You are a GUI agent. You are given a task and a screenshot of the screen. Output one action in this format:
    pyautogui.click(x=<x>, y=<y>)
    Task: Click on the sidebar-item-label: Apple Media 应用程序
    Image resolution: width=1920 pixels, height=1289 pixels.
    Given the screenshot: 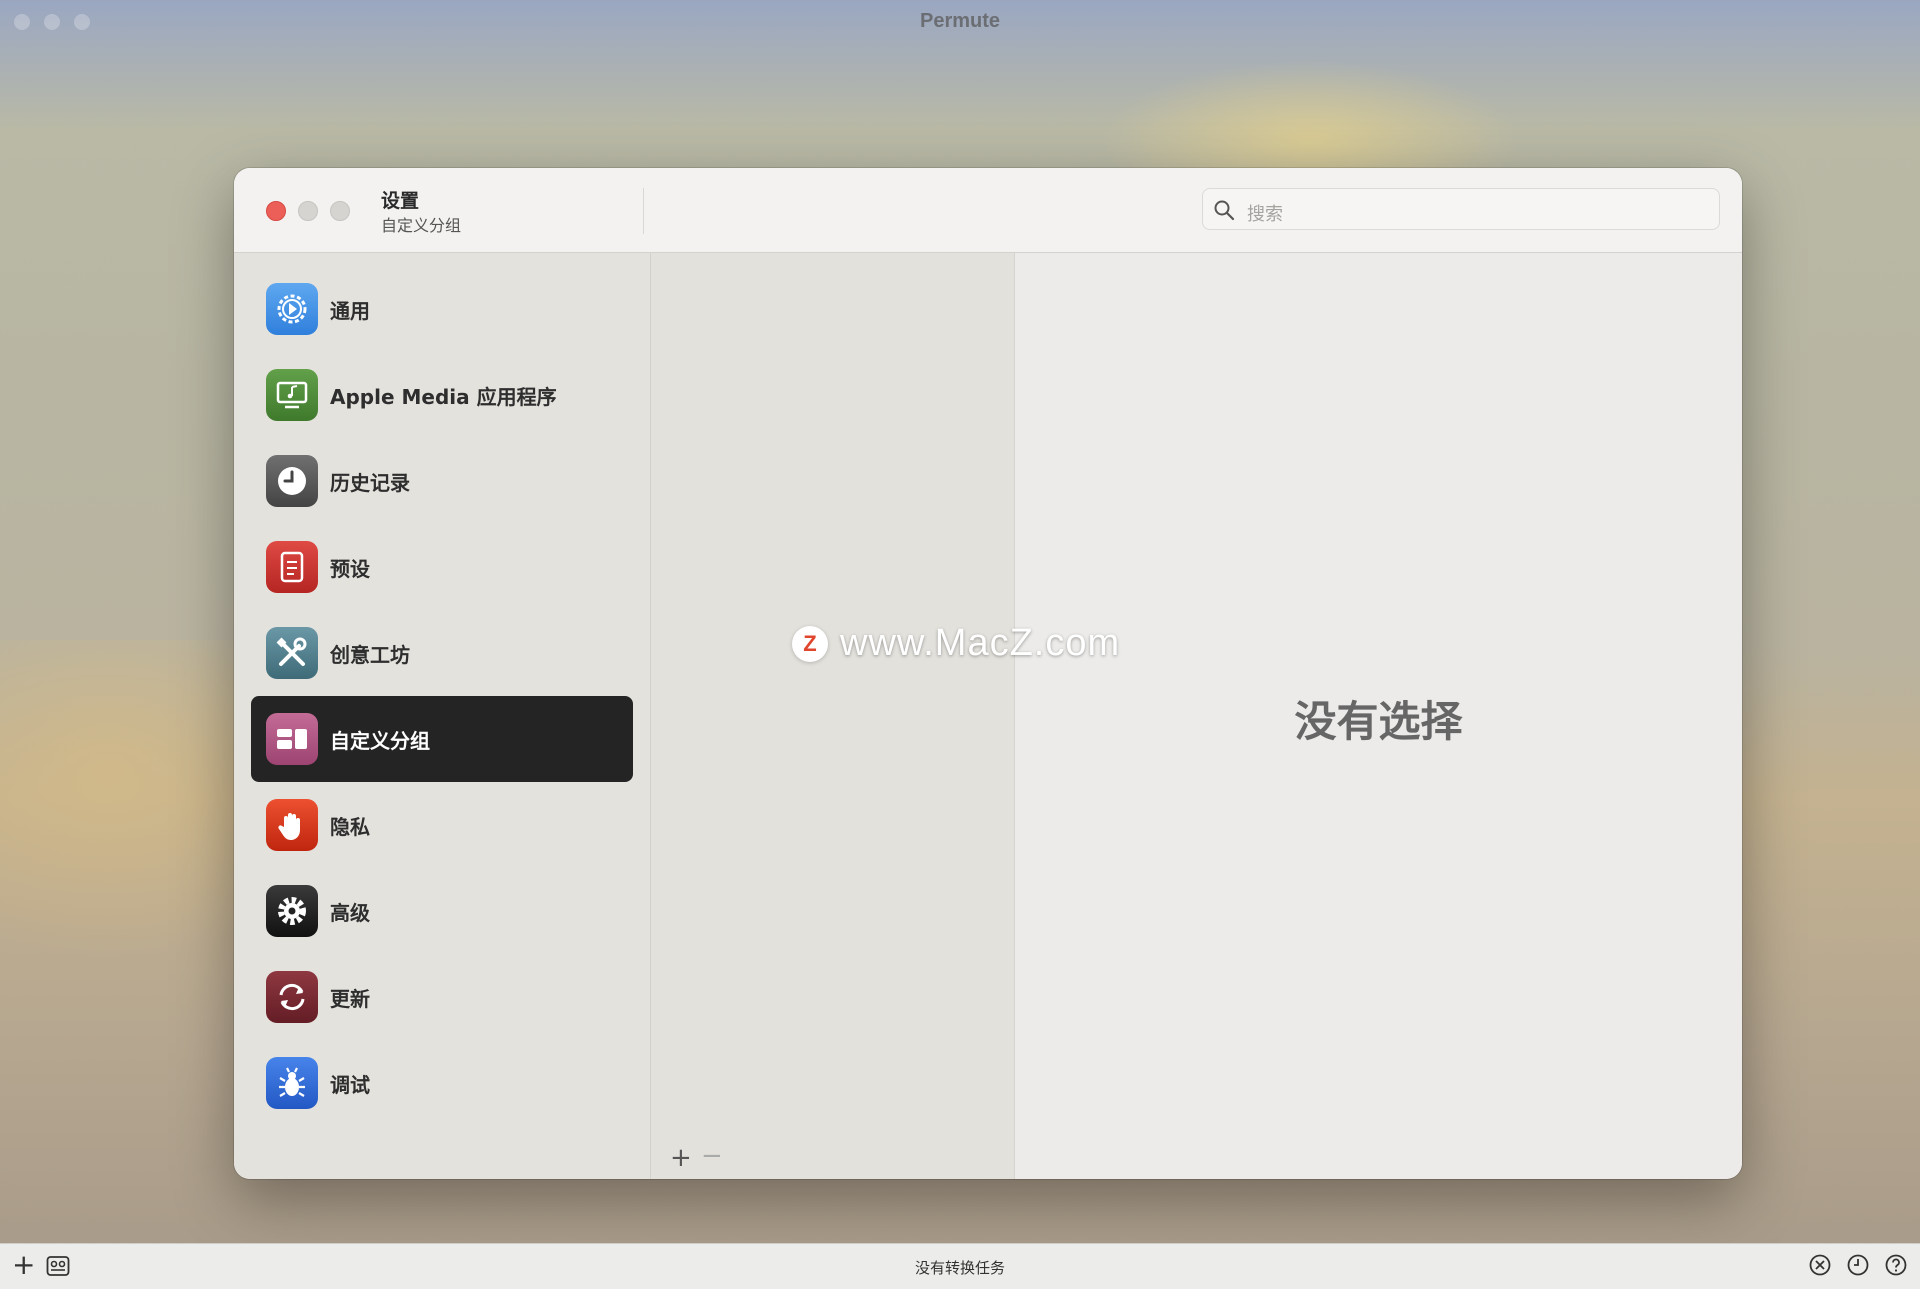 What is the action you would take?
    pyautogui.click(x=443, y=397)
    